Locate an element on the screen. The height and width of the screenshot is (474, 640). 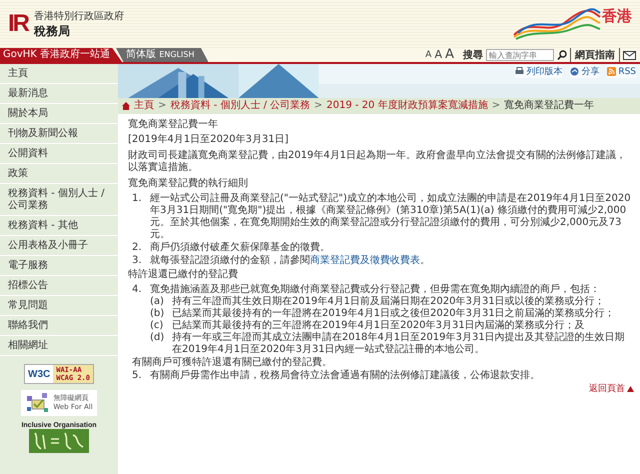
item-number: 1. is located at coordinates (137, 199).